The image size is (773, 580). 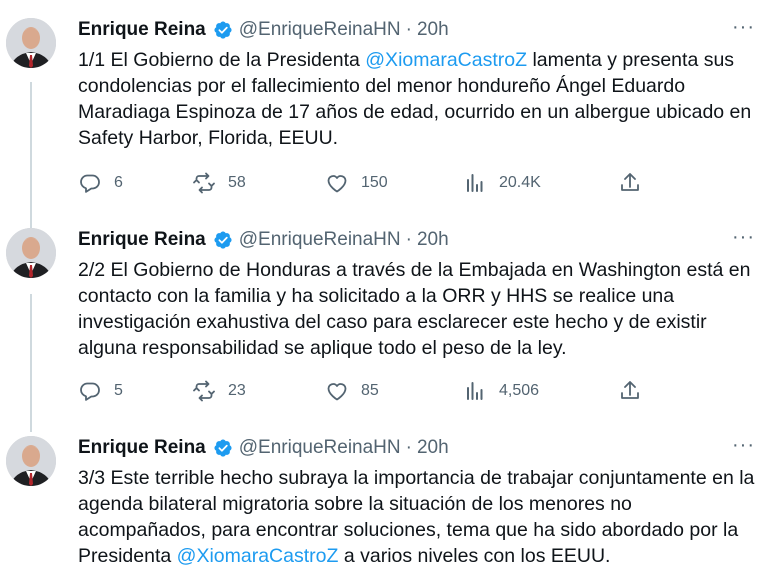 What do you see at coordinates (118, 390) in the screenshot?
I see `reply-count: 5` at bounding box center [118, 390].